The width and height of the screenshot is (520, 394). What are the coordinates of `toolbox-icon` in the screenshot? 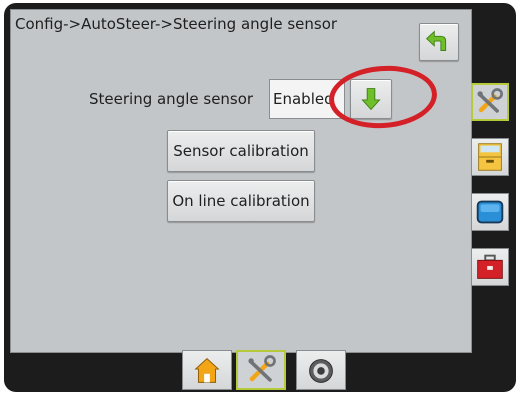 It's located at (490, 267).